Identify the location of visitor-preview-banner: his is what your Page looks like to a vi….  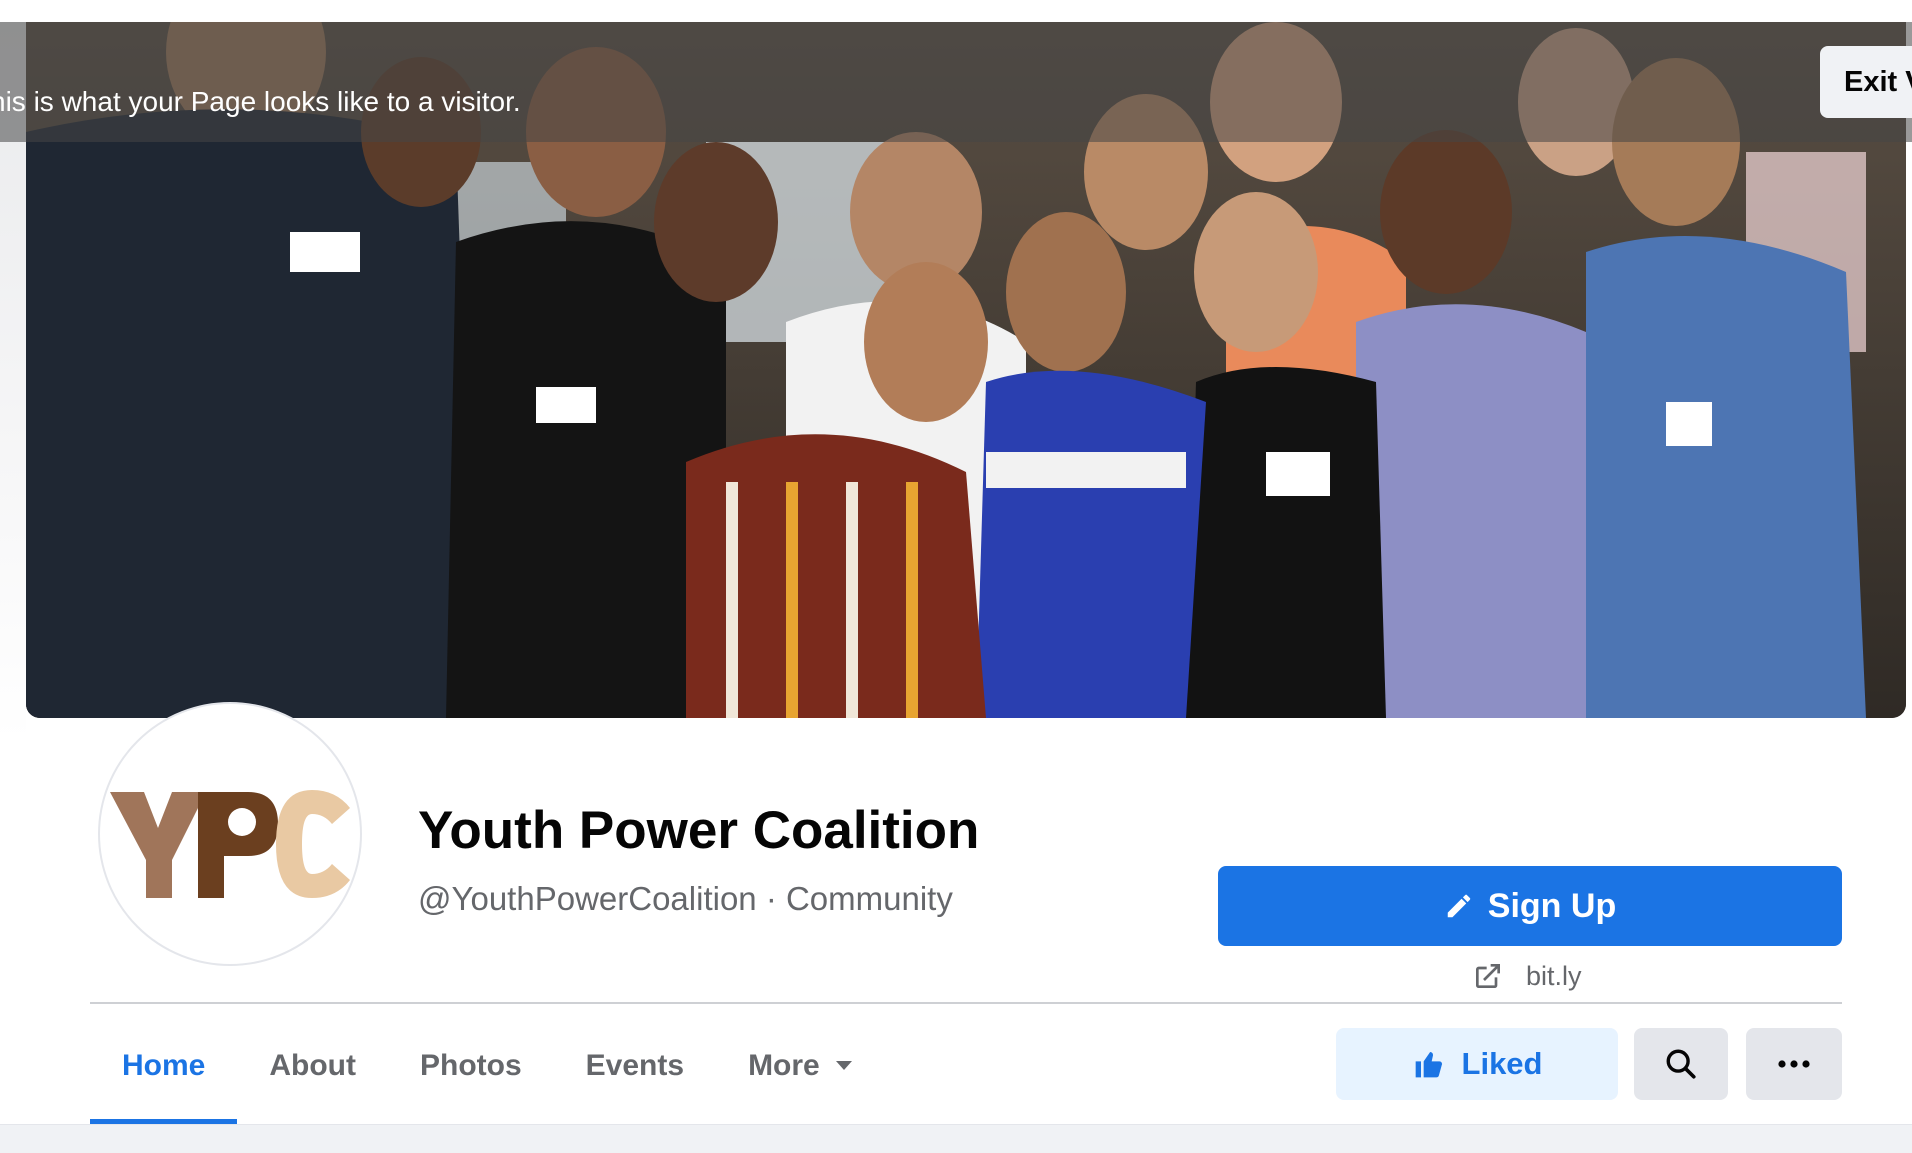
(956, 82).